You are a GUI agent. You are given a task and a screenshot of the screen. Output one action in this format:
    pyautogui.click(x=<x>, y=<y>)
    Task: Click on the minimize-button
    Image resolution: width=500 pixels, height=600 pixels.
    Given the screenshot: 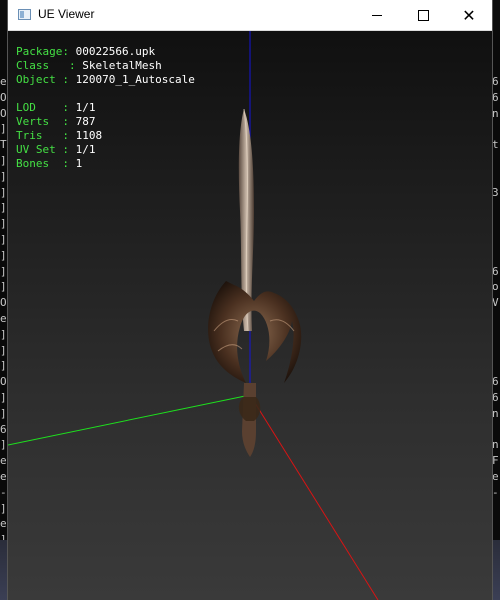 What is the action you would take?
    pyautogui.click(x=377, y=15)
    